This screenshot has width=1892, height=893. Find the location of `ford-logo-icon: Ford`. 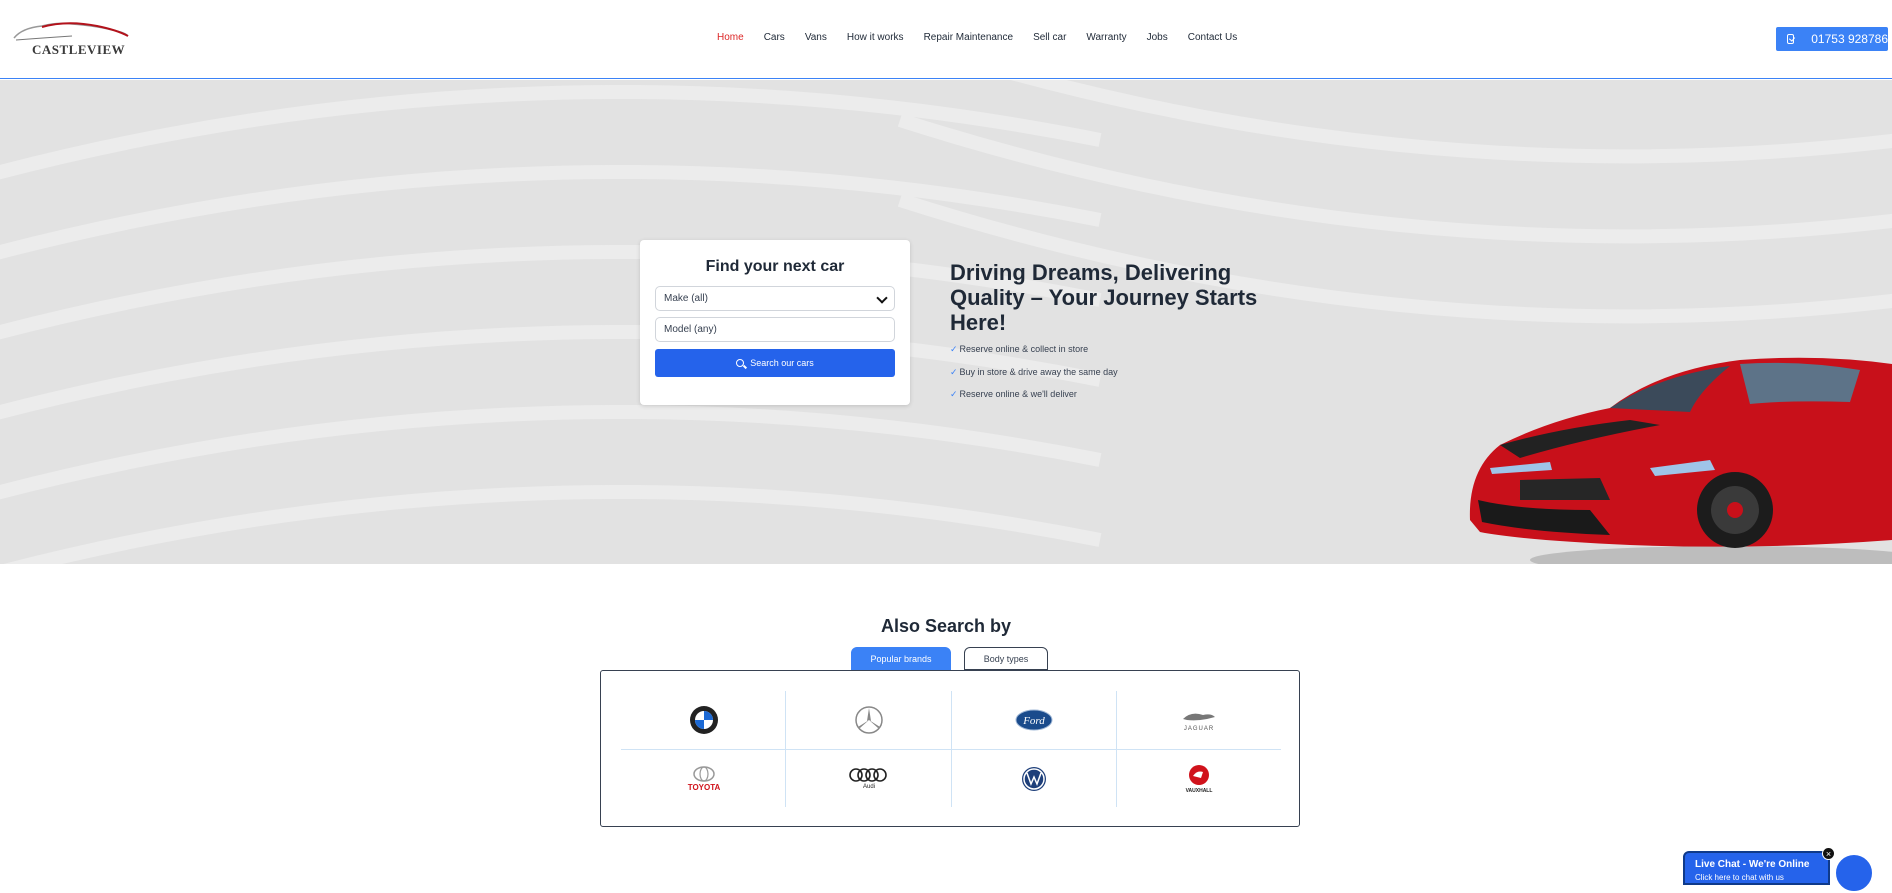

ford-logo-icon: Ford is located at coordinates (1033, 720).